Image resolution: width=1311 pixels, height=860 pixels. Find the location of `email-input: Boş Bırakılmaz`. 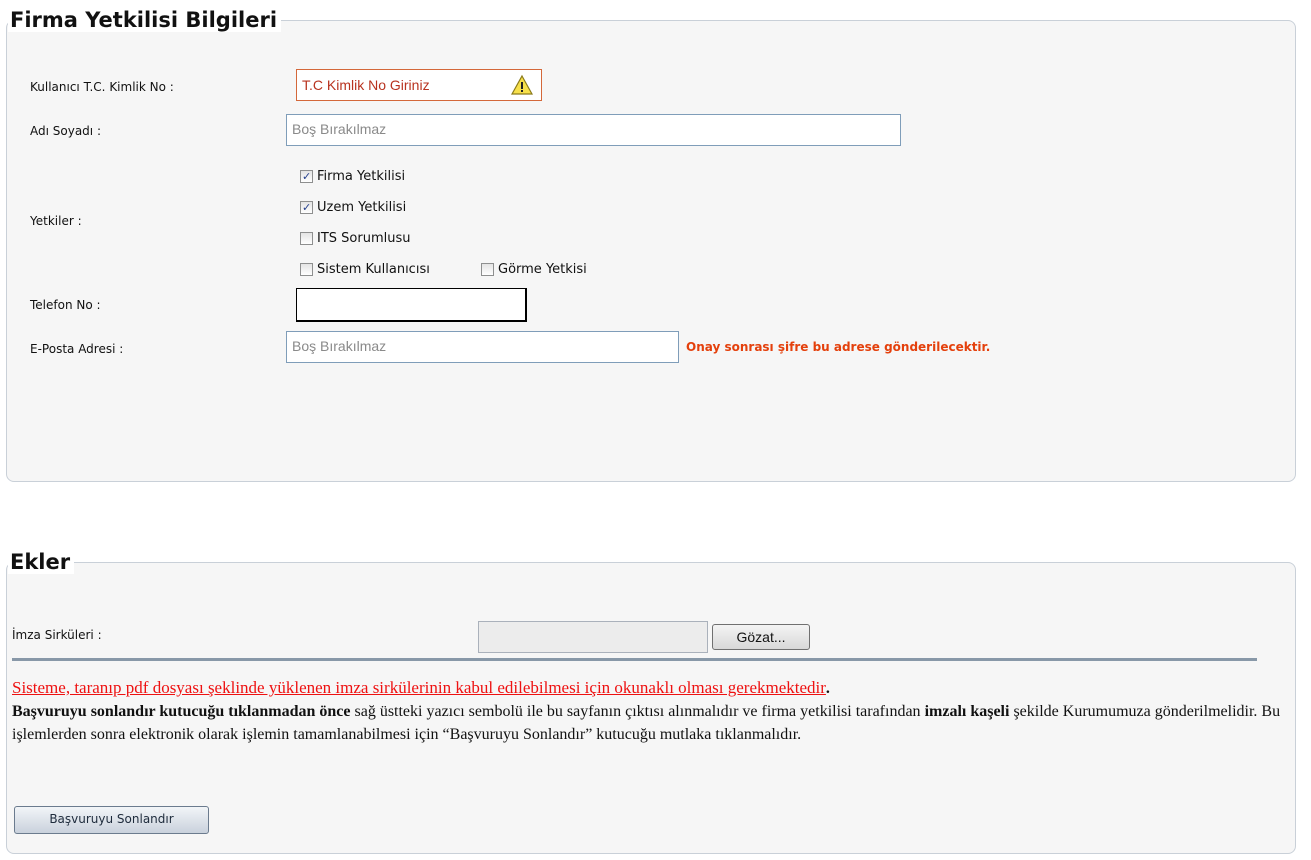

email-input: Boş Bırakılmaz is located at coordinates (482, 347).